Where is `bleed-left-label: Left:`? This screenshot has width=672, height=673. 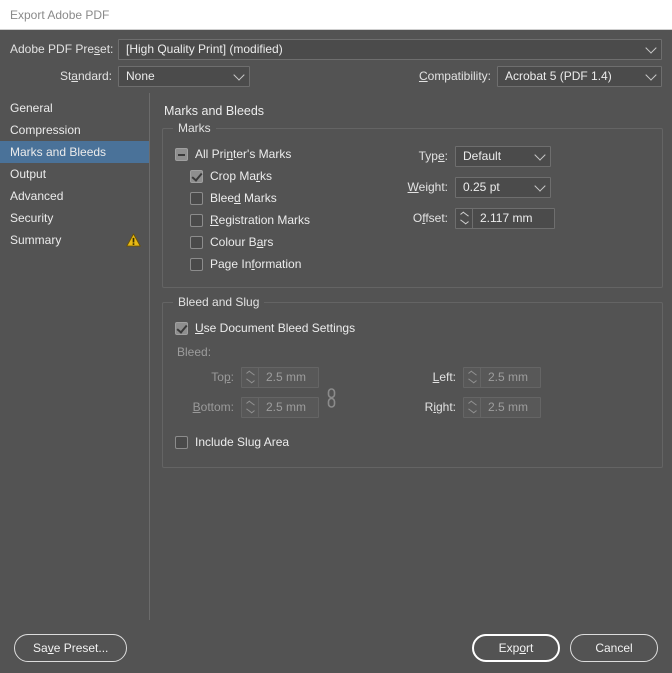
bleed-left-label: Left: is located at coordinates (444, 377).